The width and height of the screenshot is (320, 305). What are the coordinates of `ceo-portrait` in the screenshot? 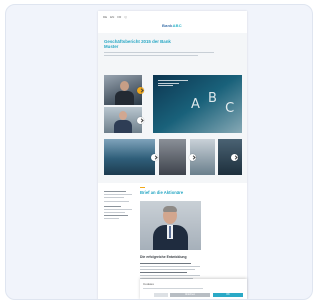 It's located at (170, 225).